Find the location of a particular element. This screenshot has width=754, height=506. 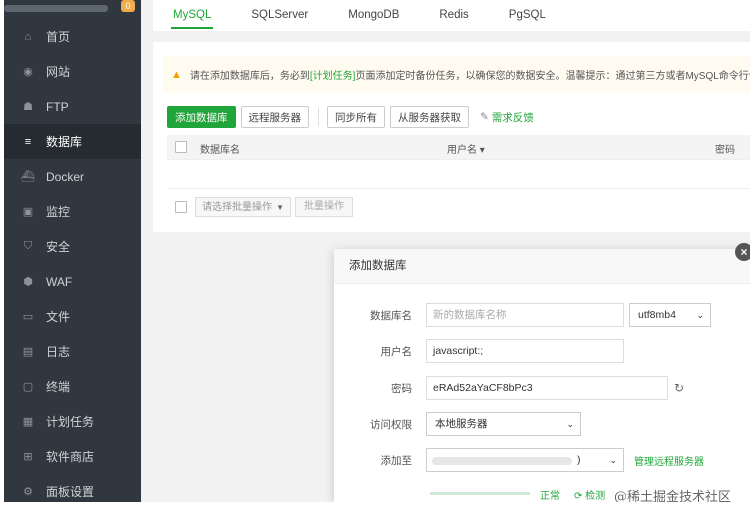

toolbar: 添加数据库 远程服务器 同步所有 从服务器获取 ✎ 需求反馈 is located at coordinates (458, 117).